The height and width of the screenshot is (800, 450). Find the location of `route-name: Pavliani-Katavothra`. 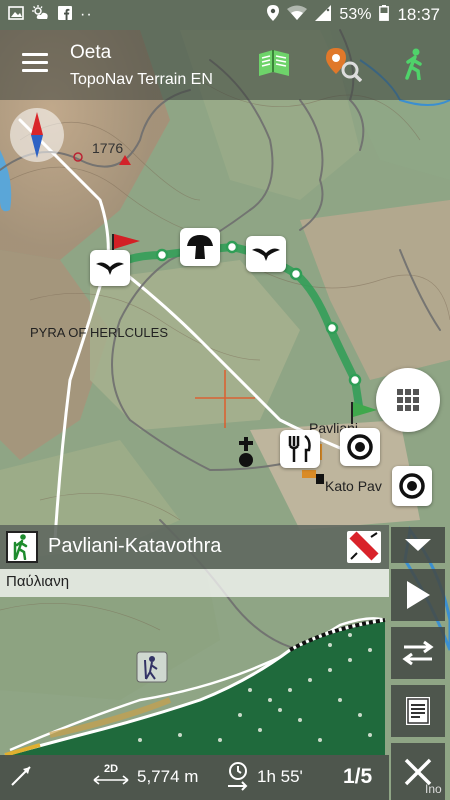

route-name: Pavliani-Katavothra is located at coordinates (135, 546).